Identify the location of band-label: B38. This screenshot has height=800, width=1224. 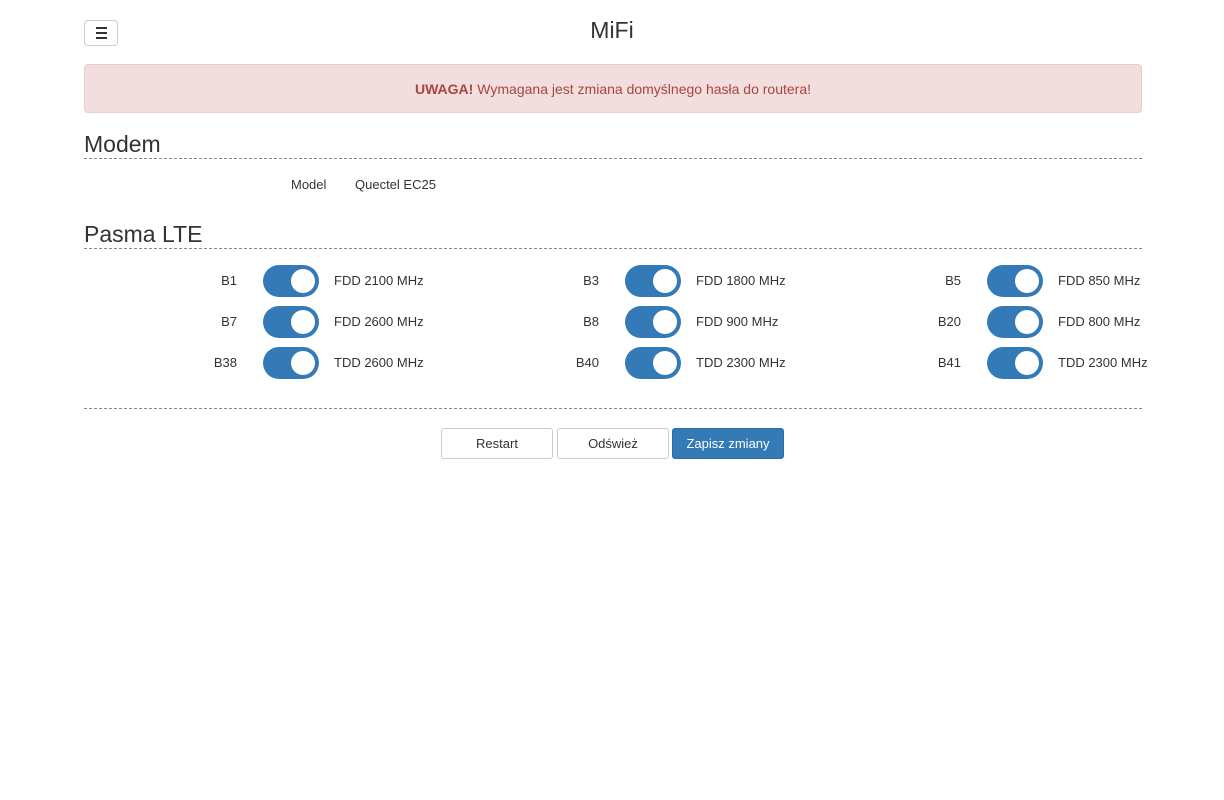
(225, 362).